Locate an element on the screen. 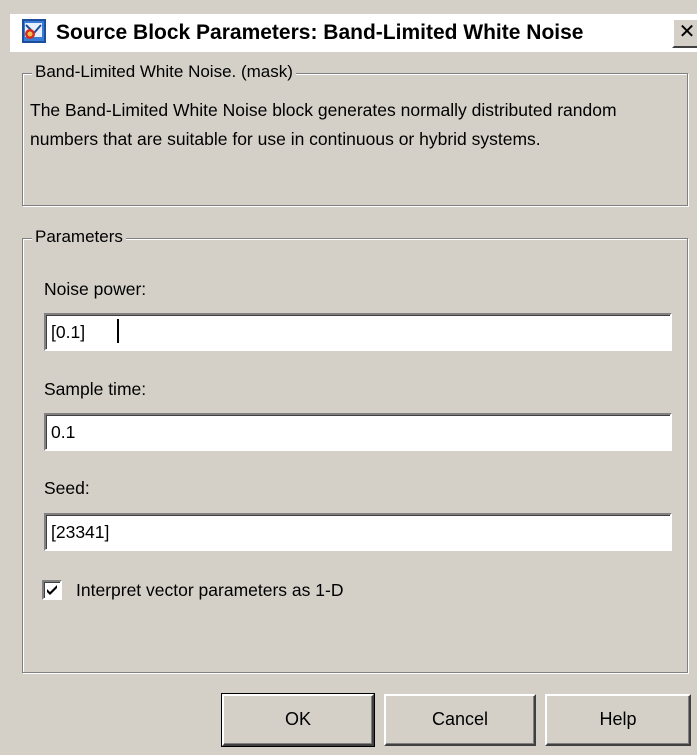 Image resolution: width=697 pixels, height=755 pixels. seed-label: Seed: is located at coordinates (67, 488).